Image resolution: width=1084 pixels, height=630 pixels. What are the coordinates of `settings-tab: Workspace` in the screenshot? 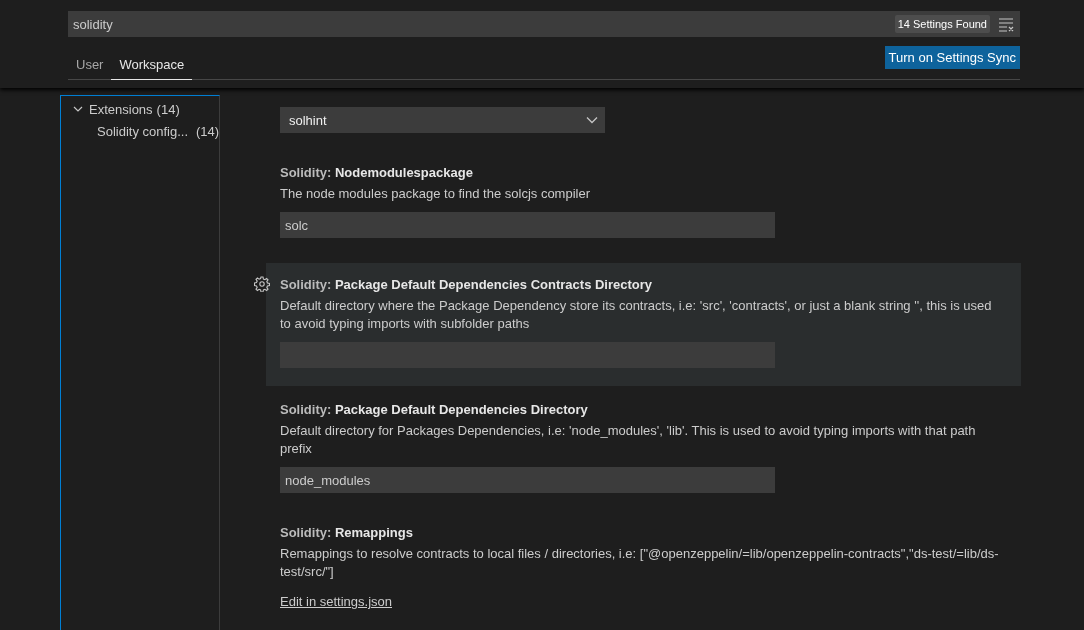 It's located at (152, 68).